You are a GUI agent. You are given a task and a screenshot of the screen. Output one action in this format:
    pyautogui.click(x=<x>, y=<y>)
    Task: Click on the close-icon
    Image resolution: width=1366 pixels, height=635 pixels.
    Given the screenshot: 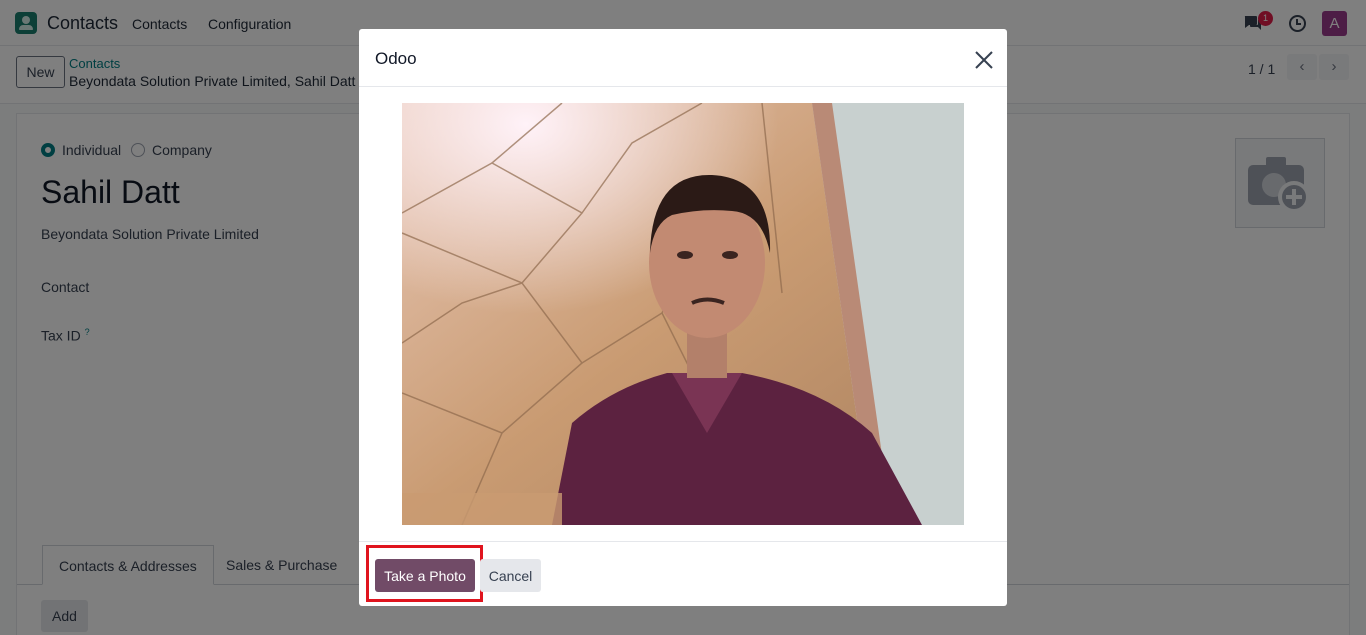 What is the action you would take?
    pyautogui.click(x=984, y=60)
    